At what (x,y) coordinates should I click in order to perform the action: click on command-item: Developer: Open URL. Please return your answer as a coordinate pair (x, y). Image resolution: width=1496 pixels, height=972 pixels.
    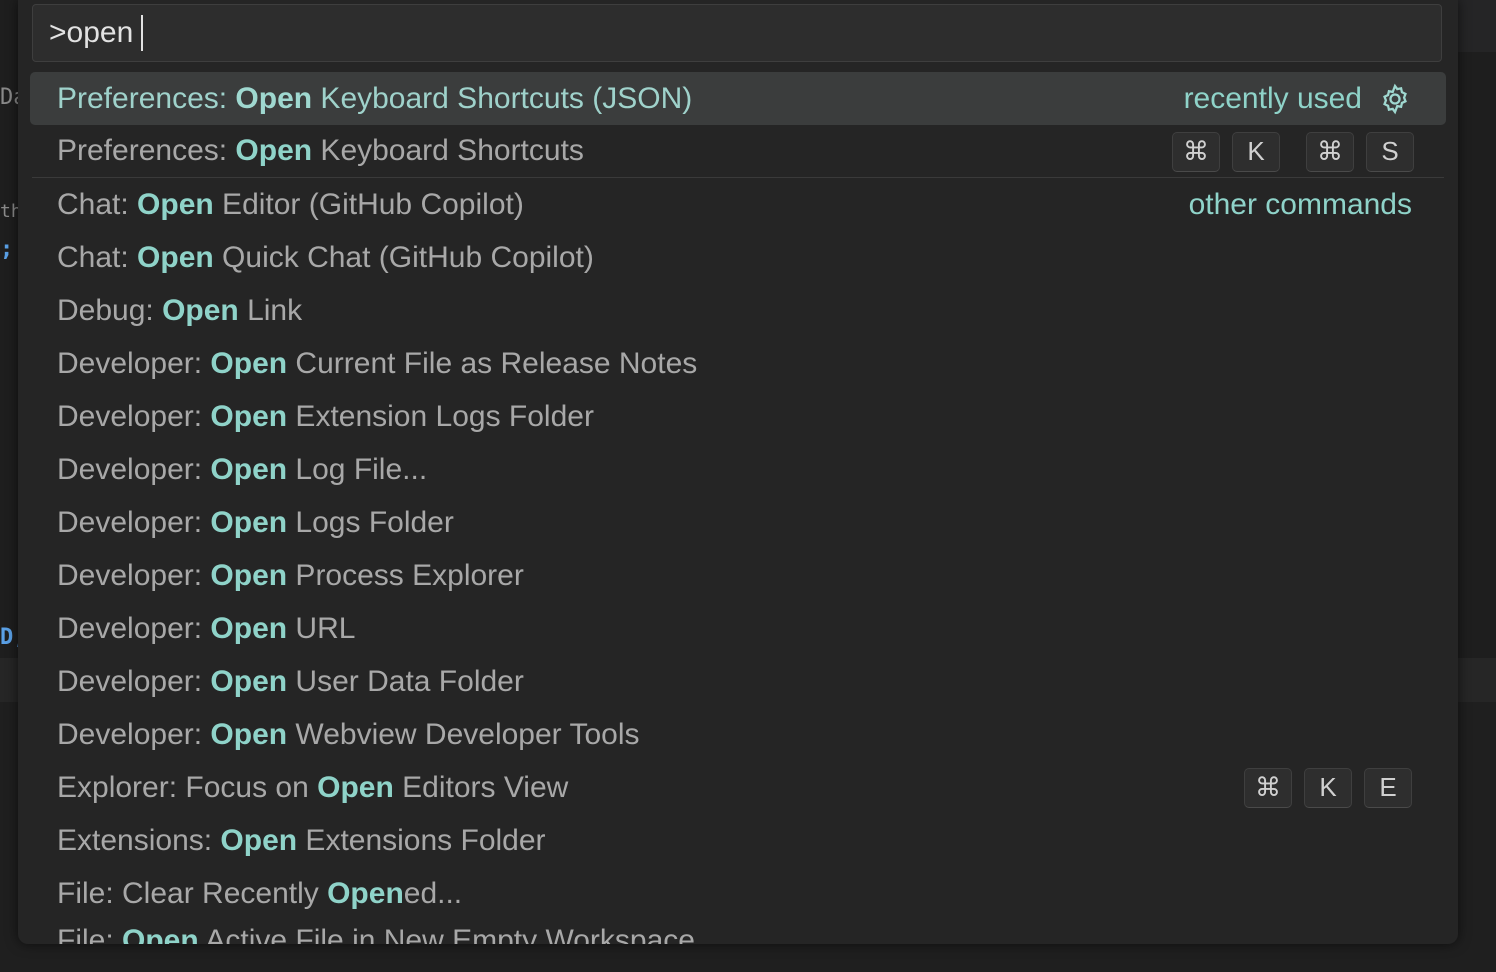
    Looking at the image, I should click on (738, 628).